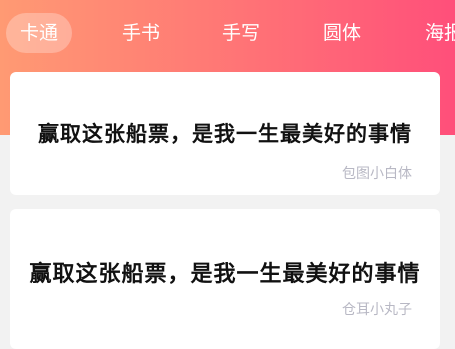 The image size is (455, 349). What do you see at coordinates (39, 33) in the screenshot?
I see `tab-cartoon: 卡通` at bounding box center [39, 33].